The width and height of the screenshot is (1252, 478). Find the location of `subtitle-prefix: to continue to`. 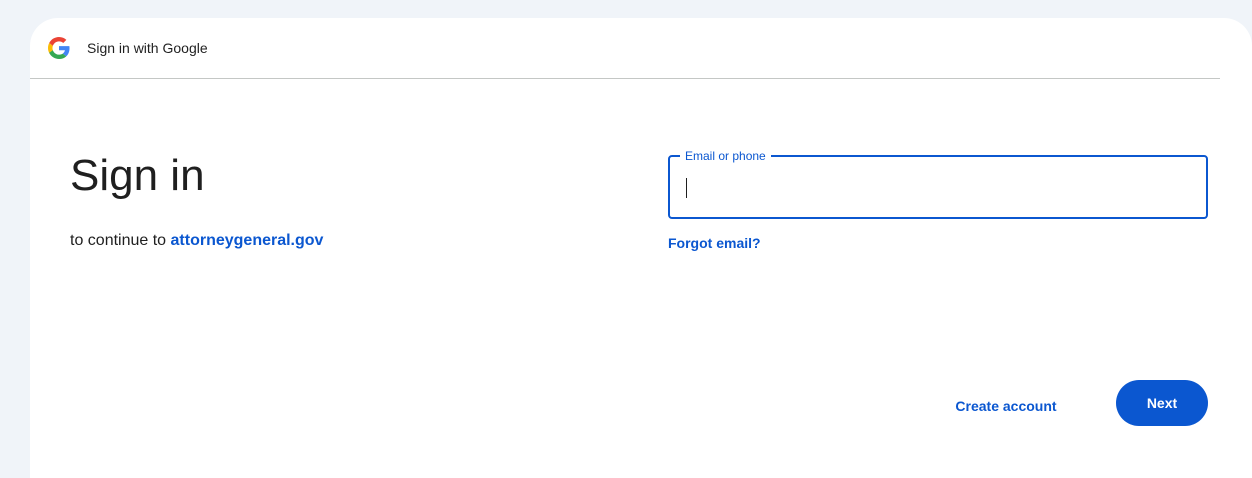

subtitle-prefix: to continue to is located at coordinates (120, 240).